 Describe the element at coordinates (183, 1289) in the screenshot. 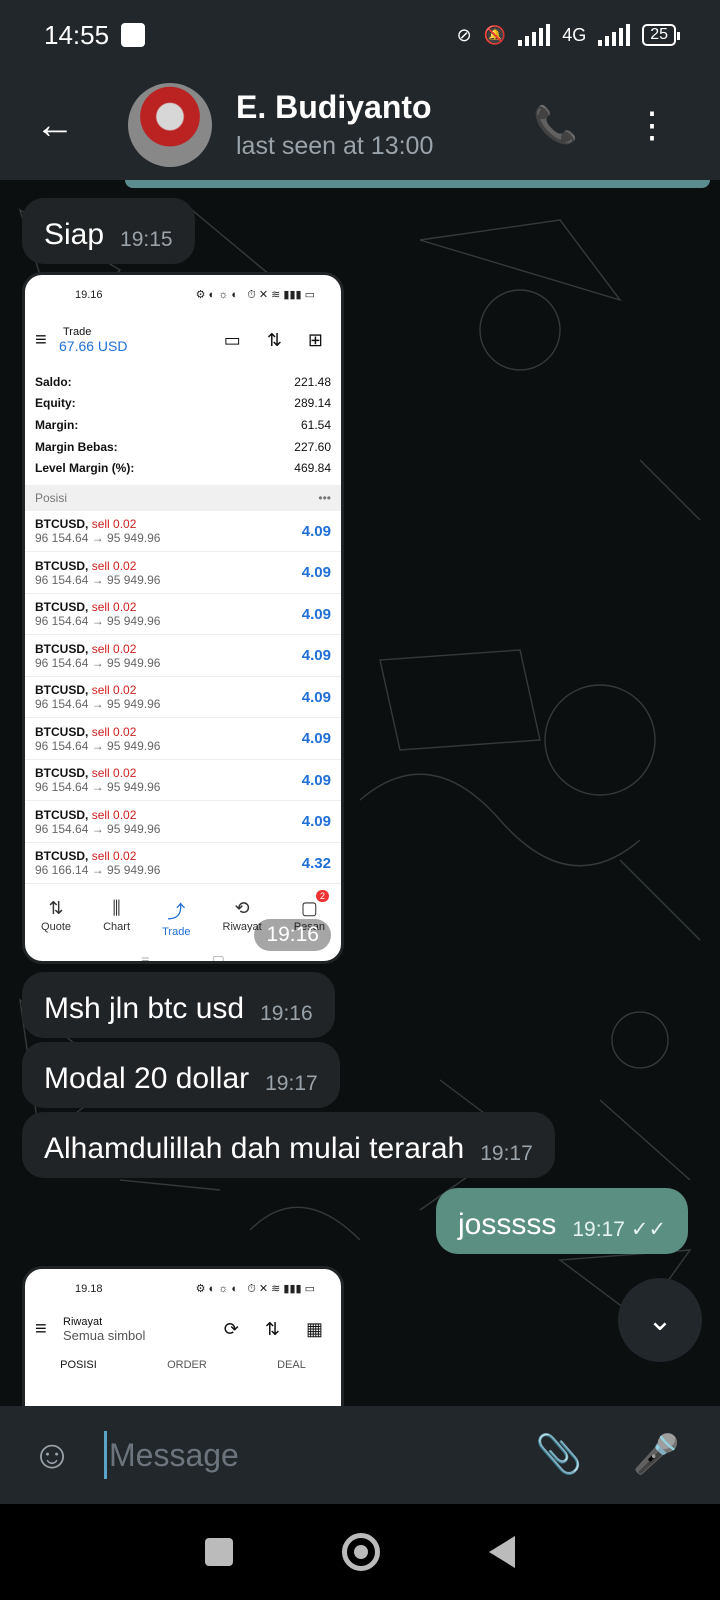

I see `screenshot-status-bar: 19.18 ⚙ ◐ ☼ ◐ ⏱ ✕ ≋ ▮▮▮ ▭` at that location.